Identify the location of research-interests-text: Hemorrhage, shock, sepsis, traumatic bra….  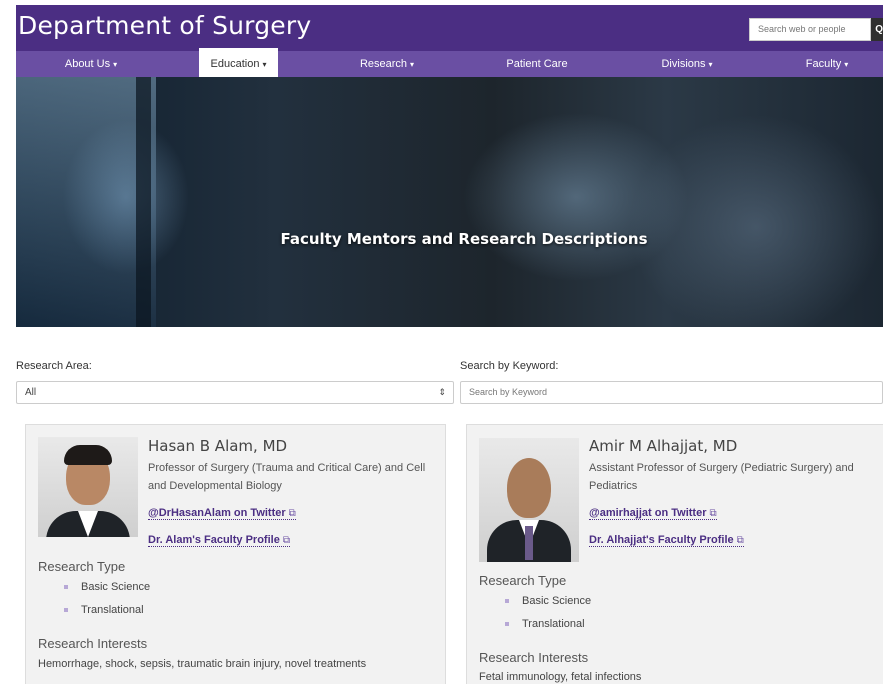
(202, 664).